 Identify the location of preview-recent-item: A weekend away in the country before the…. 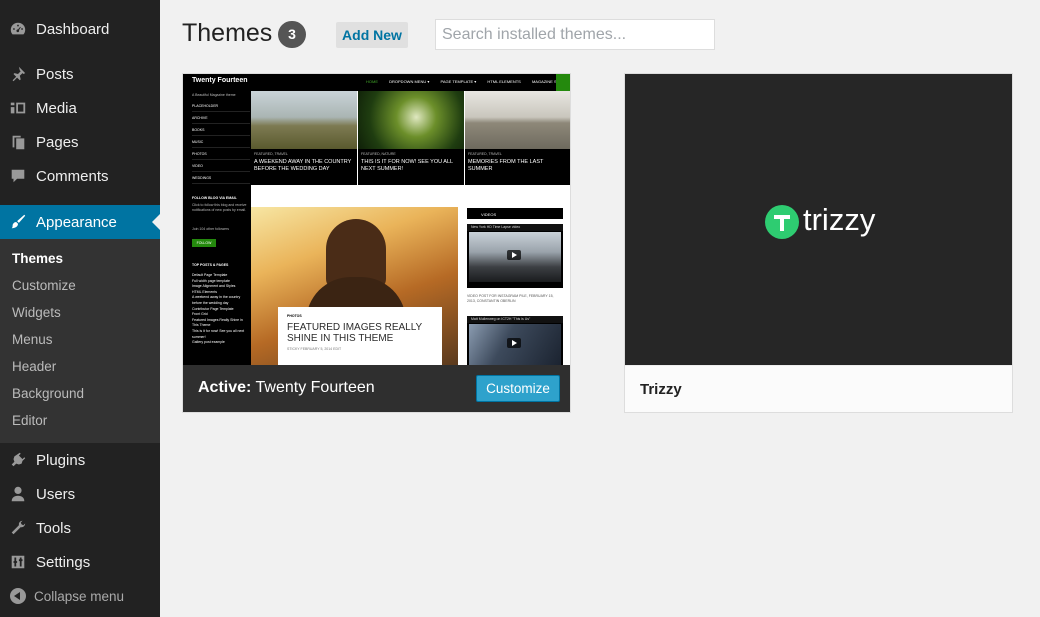
(216, 300).